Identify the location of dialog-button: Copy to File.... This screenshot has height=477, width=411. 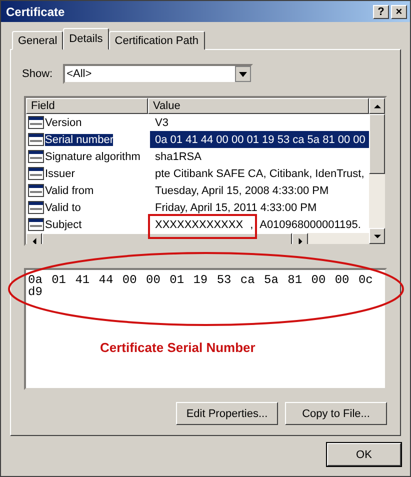
(336, 413).